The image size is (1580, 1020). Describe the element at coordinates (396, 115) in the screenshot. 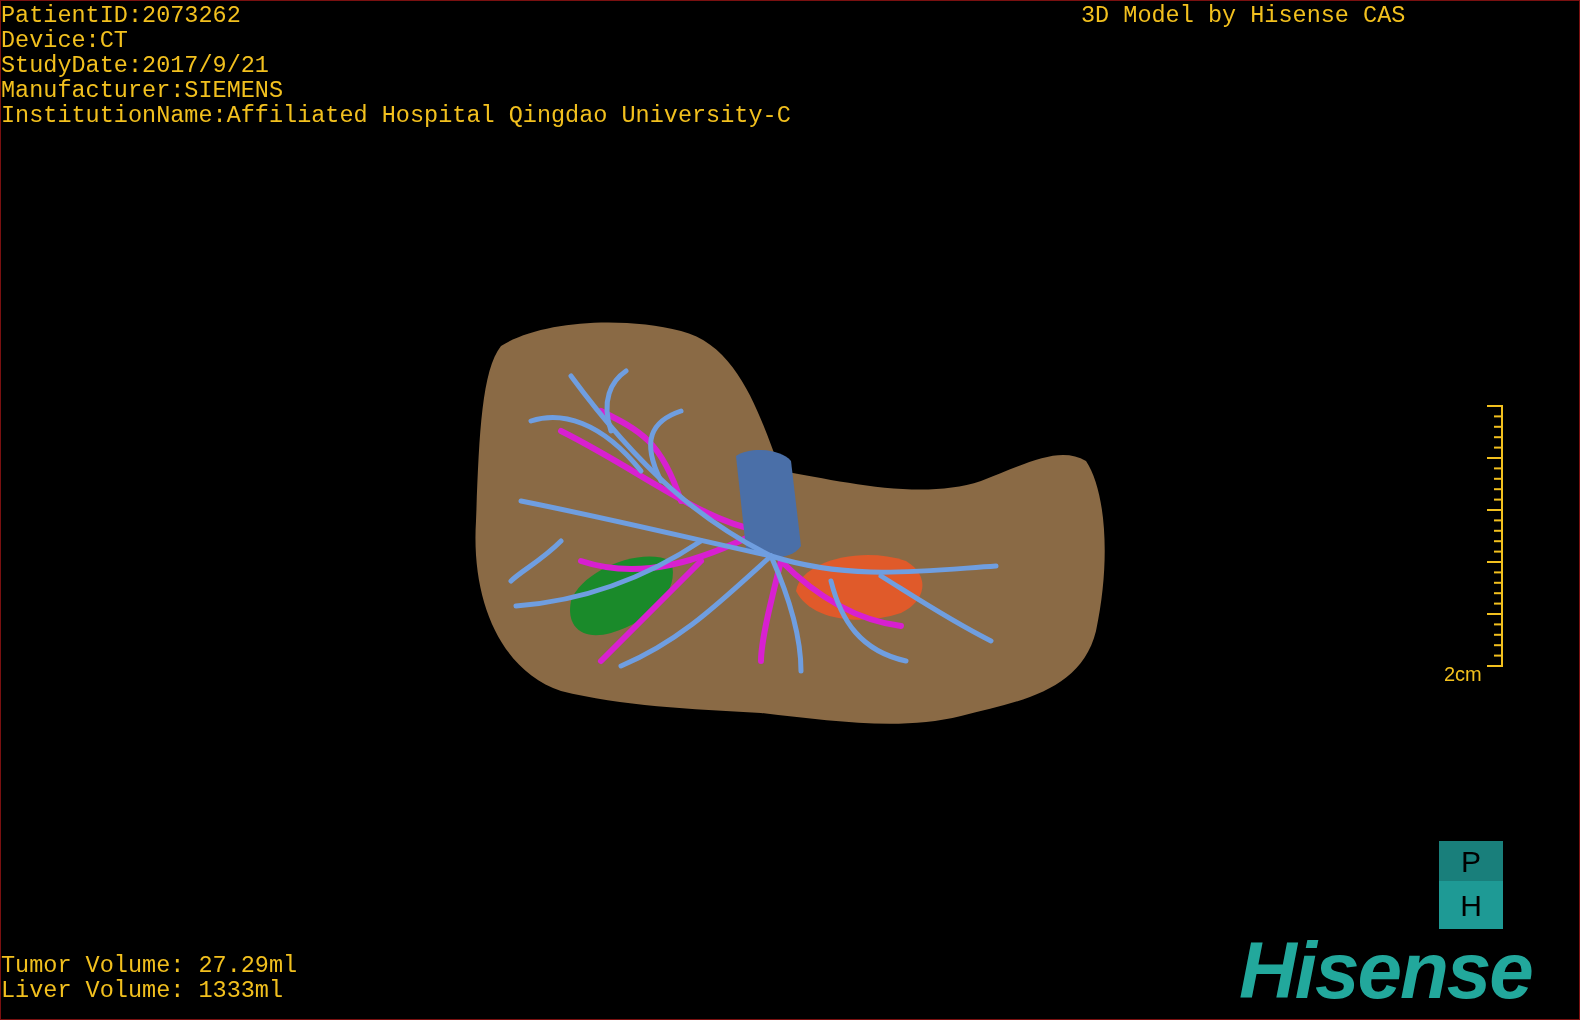

I see `patient-info-line: InstitutionName:Affiliated Hospital Qingdao University-C` at that location.